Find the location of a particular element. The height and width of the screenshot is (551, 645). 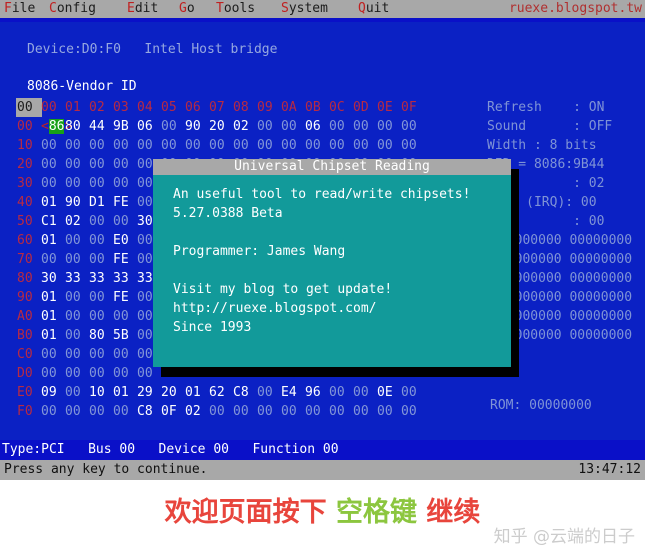

menu-item-quit: Quit is located at coordinates (373, 9).